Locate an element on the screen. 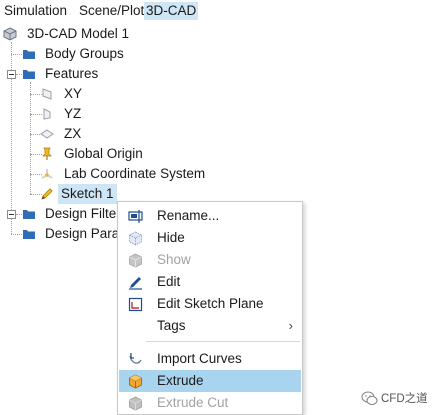  folder-open-icon is located at coordinates (29, 74).